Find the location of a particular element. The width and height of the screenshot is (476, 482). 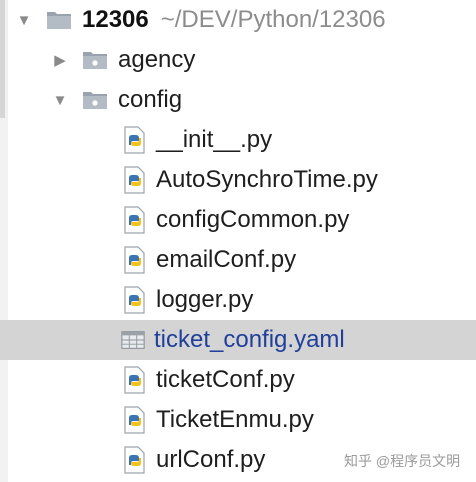

tree-row-file: logger.py is located at coordinates (238, 300).